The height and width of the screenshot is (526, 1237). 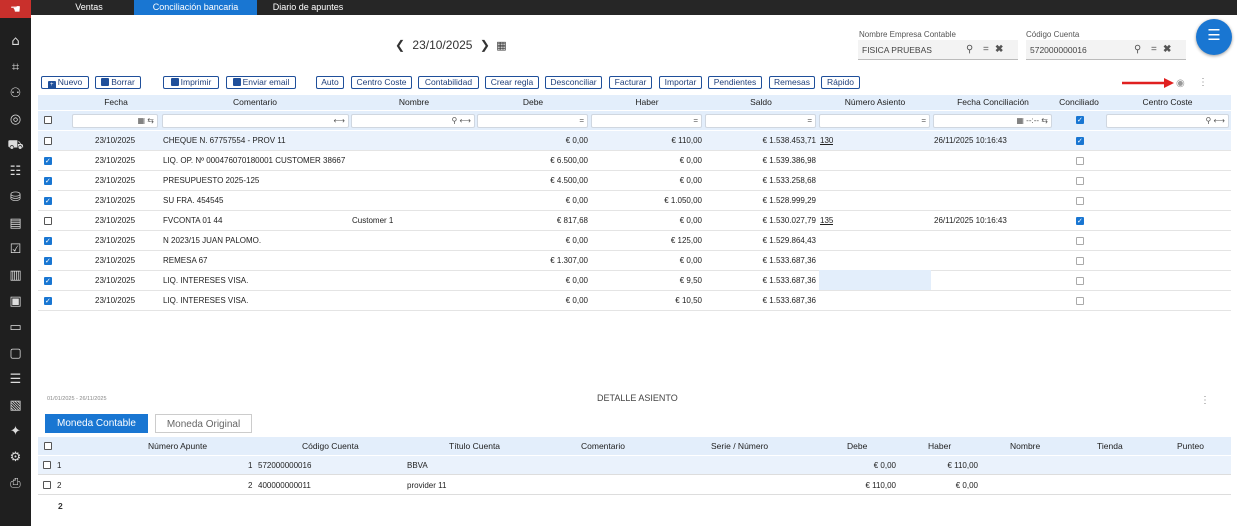 What do you see at coordinates (330, 446) in the screenshot?
I see `col-codigo-cuenta: Código Cuenta` at bounding box center [330, 446].